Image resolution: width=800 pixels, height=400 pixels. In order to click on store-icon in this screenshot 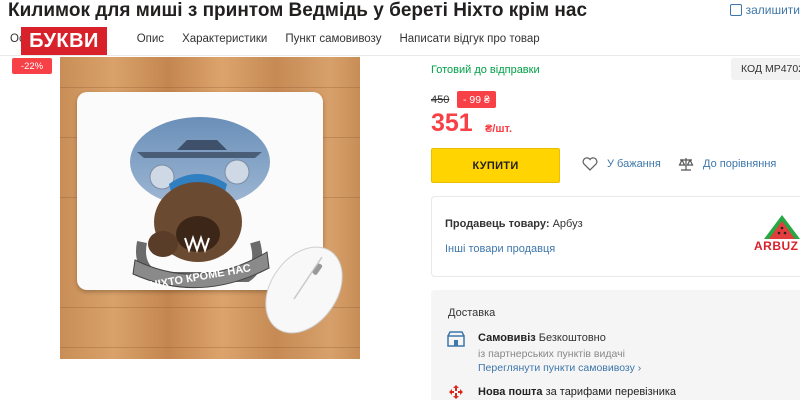, I will do `click(456, 339)`.